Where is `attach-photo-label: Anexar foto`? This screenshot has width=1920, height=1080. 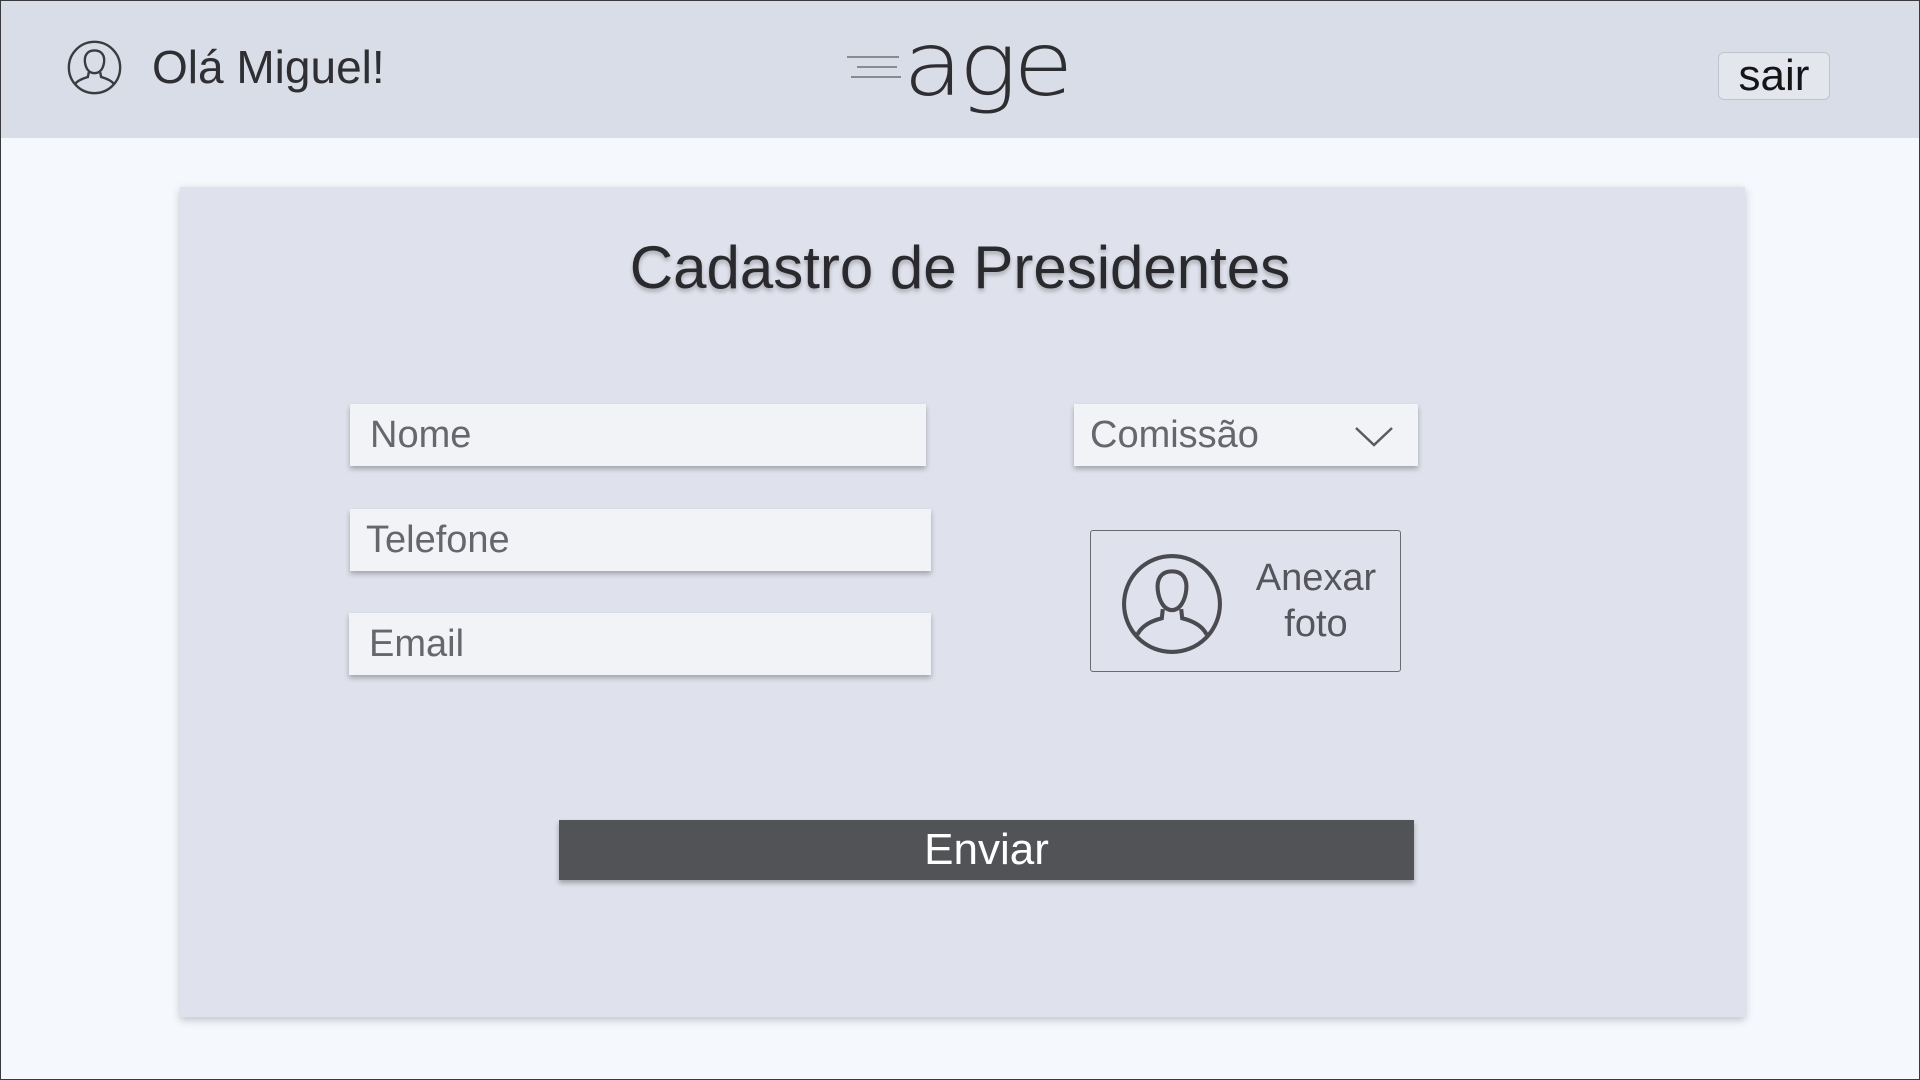
attach-photo-label: Anexar foto is located at coordinates (1316, 601).